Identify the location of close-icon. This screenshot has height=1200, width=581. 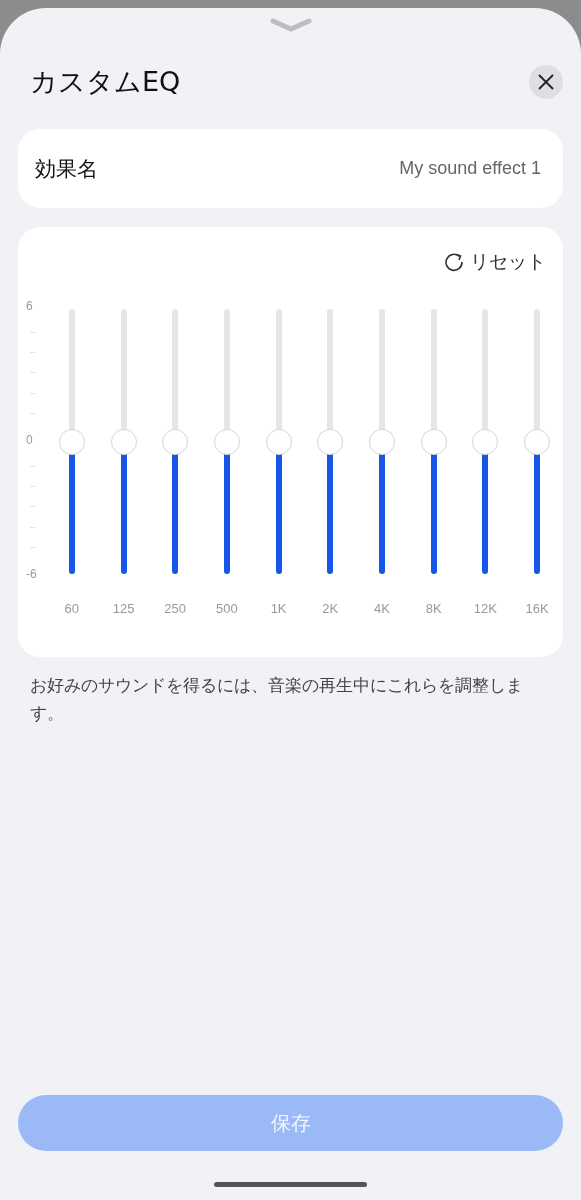
(546, 82).